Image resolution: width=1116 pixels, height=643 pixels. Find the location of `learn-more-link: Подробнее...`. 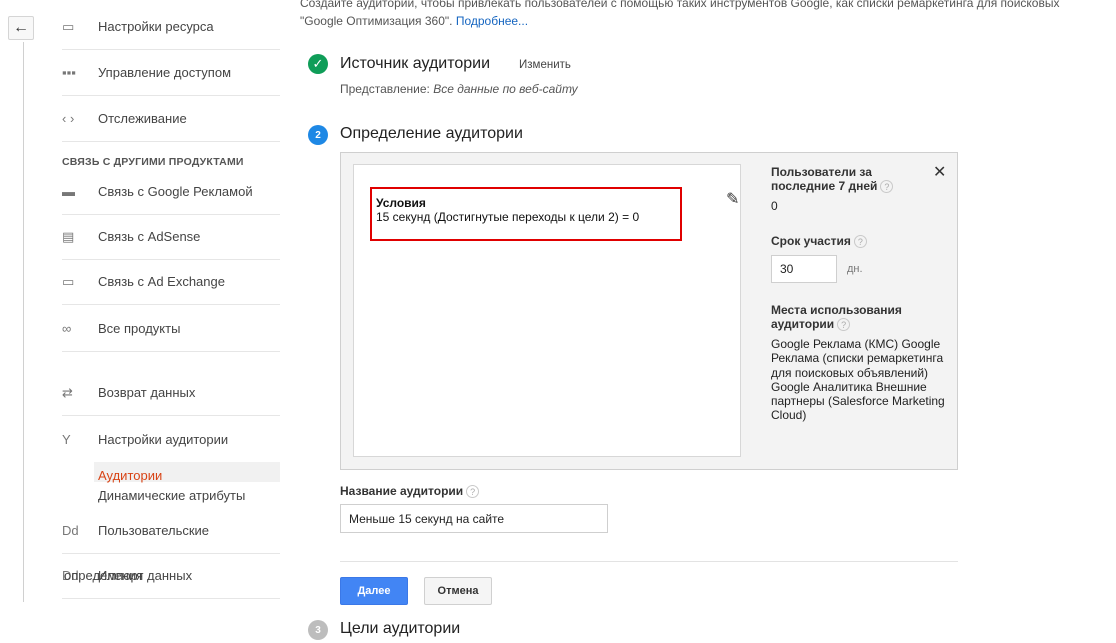

learn-more-link: Подробнее... is located at coordinates (492, 21).